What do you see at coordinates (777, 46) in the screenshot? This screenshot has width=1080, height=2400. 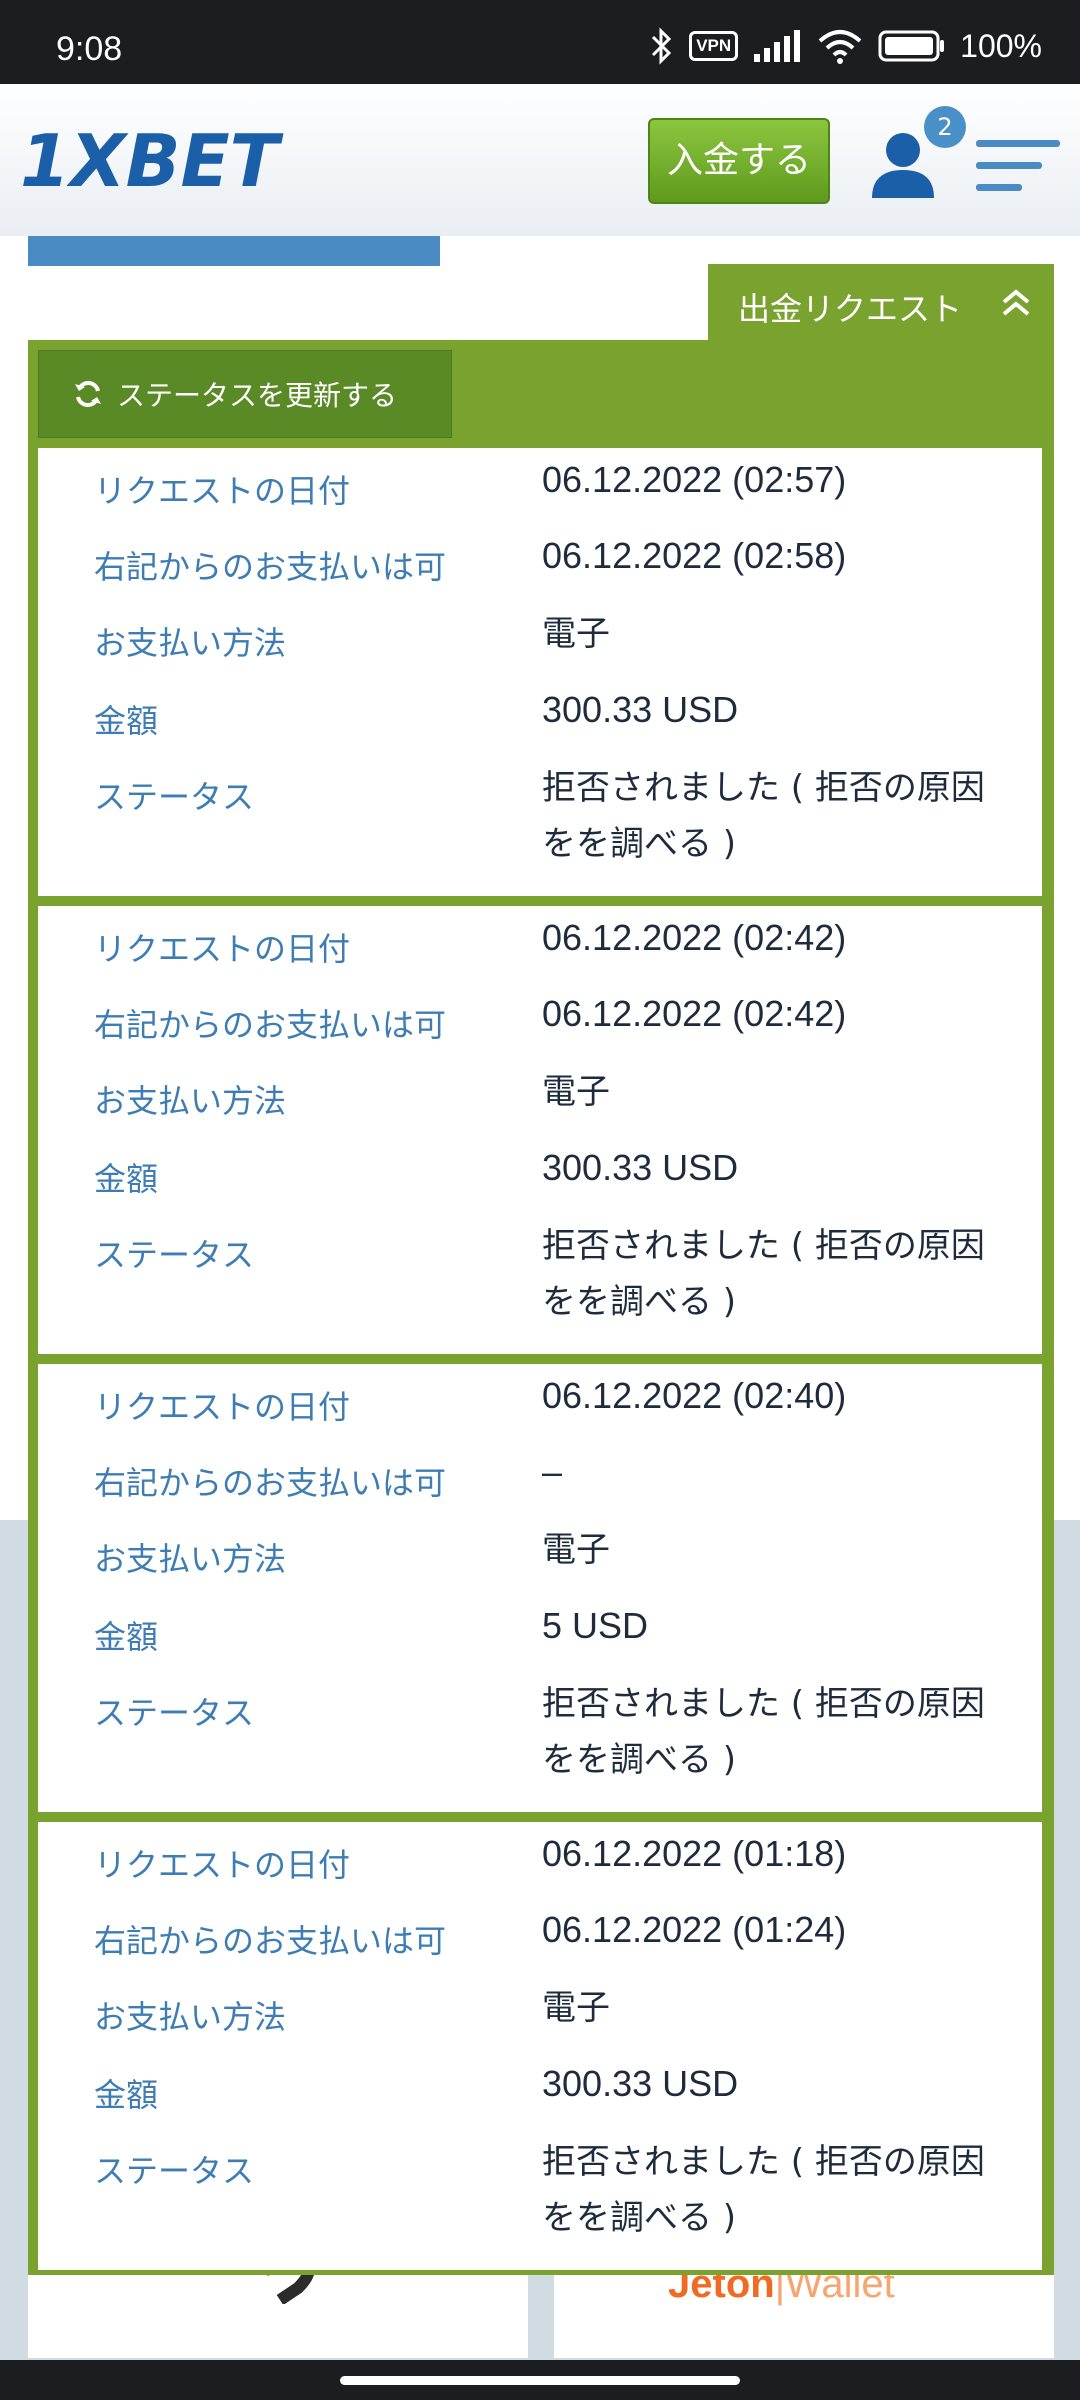 I see `signal-icon` at bounding box center [777, 46].